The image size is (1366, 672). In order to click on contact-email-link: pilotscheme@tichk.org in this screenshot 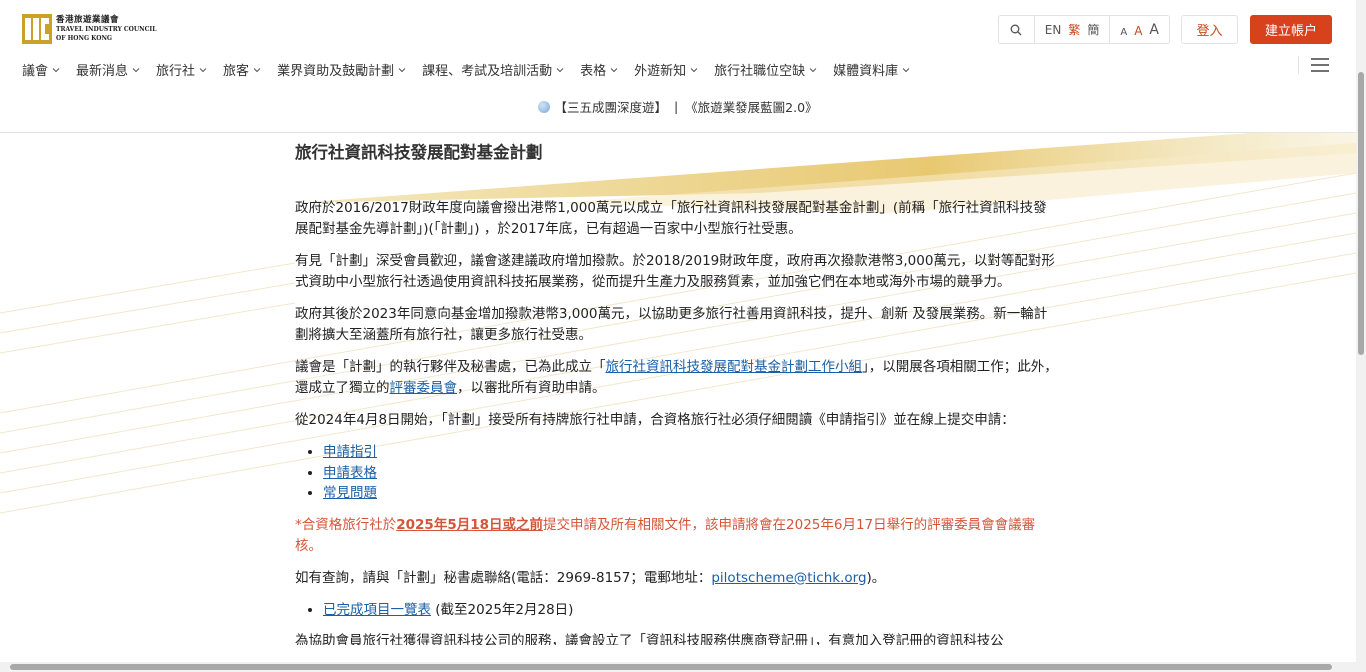, I will do `click(788, 578)`.